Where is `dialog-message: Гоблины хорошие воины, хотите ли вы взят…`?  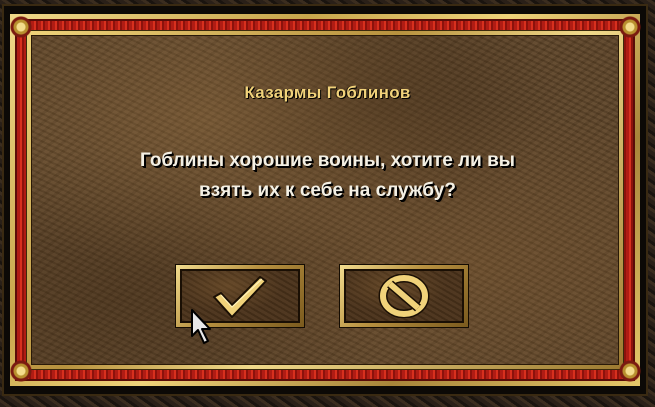 dialog-message: Гоблины хорошие воины, хотите ли вы взят… is located at coordinates (327, 176).